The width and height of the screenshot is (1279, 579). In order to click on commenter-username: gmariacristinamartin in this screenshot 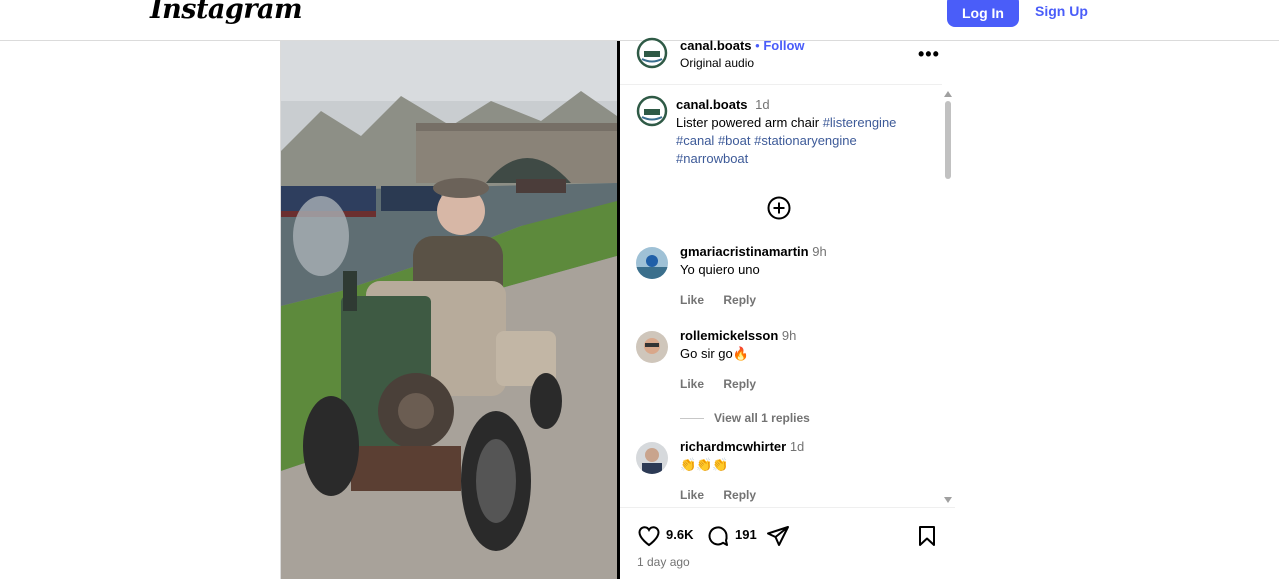, I will do `click(744, 251)`.